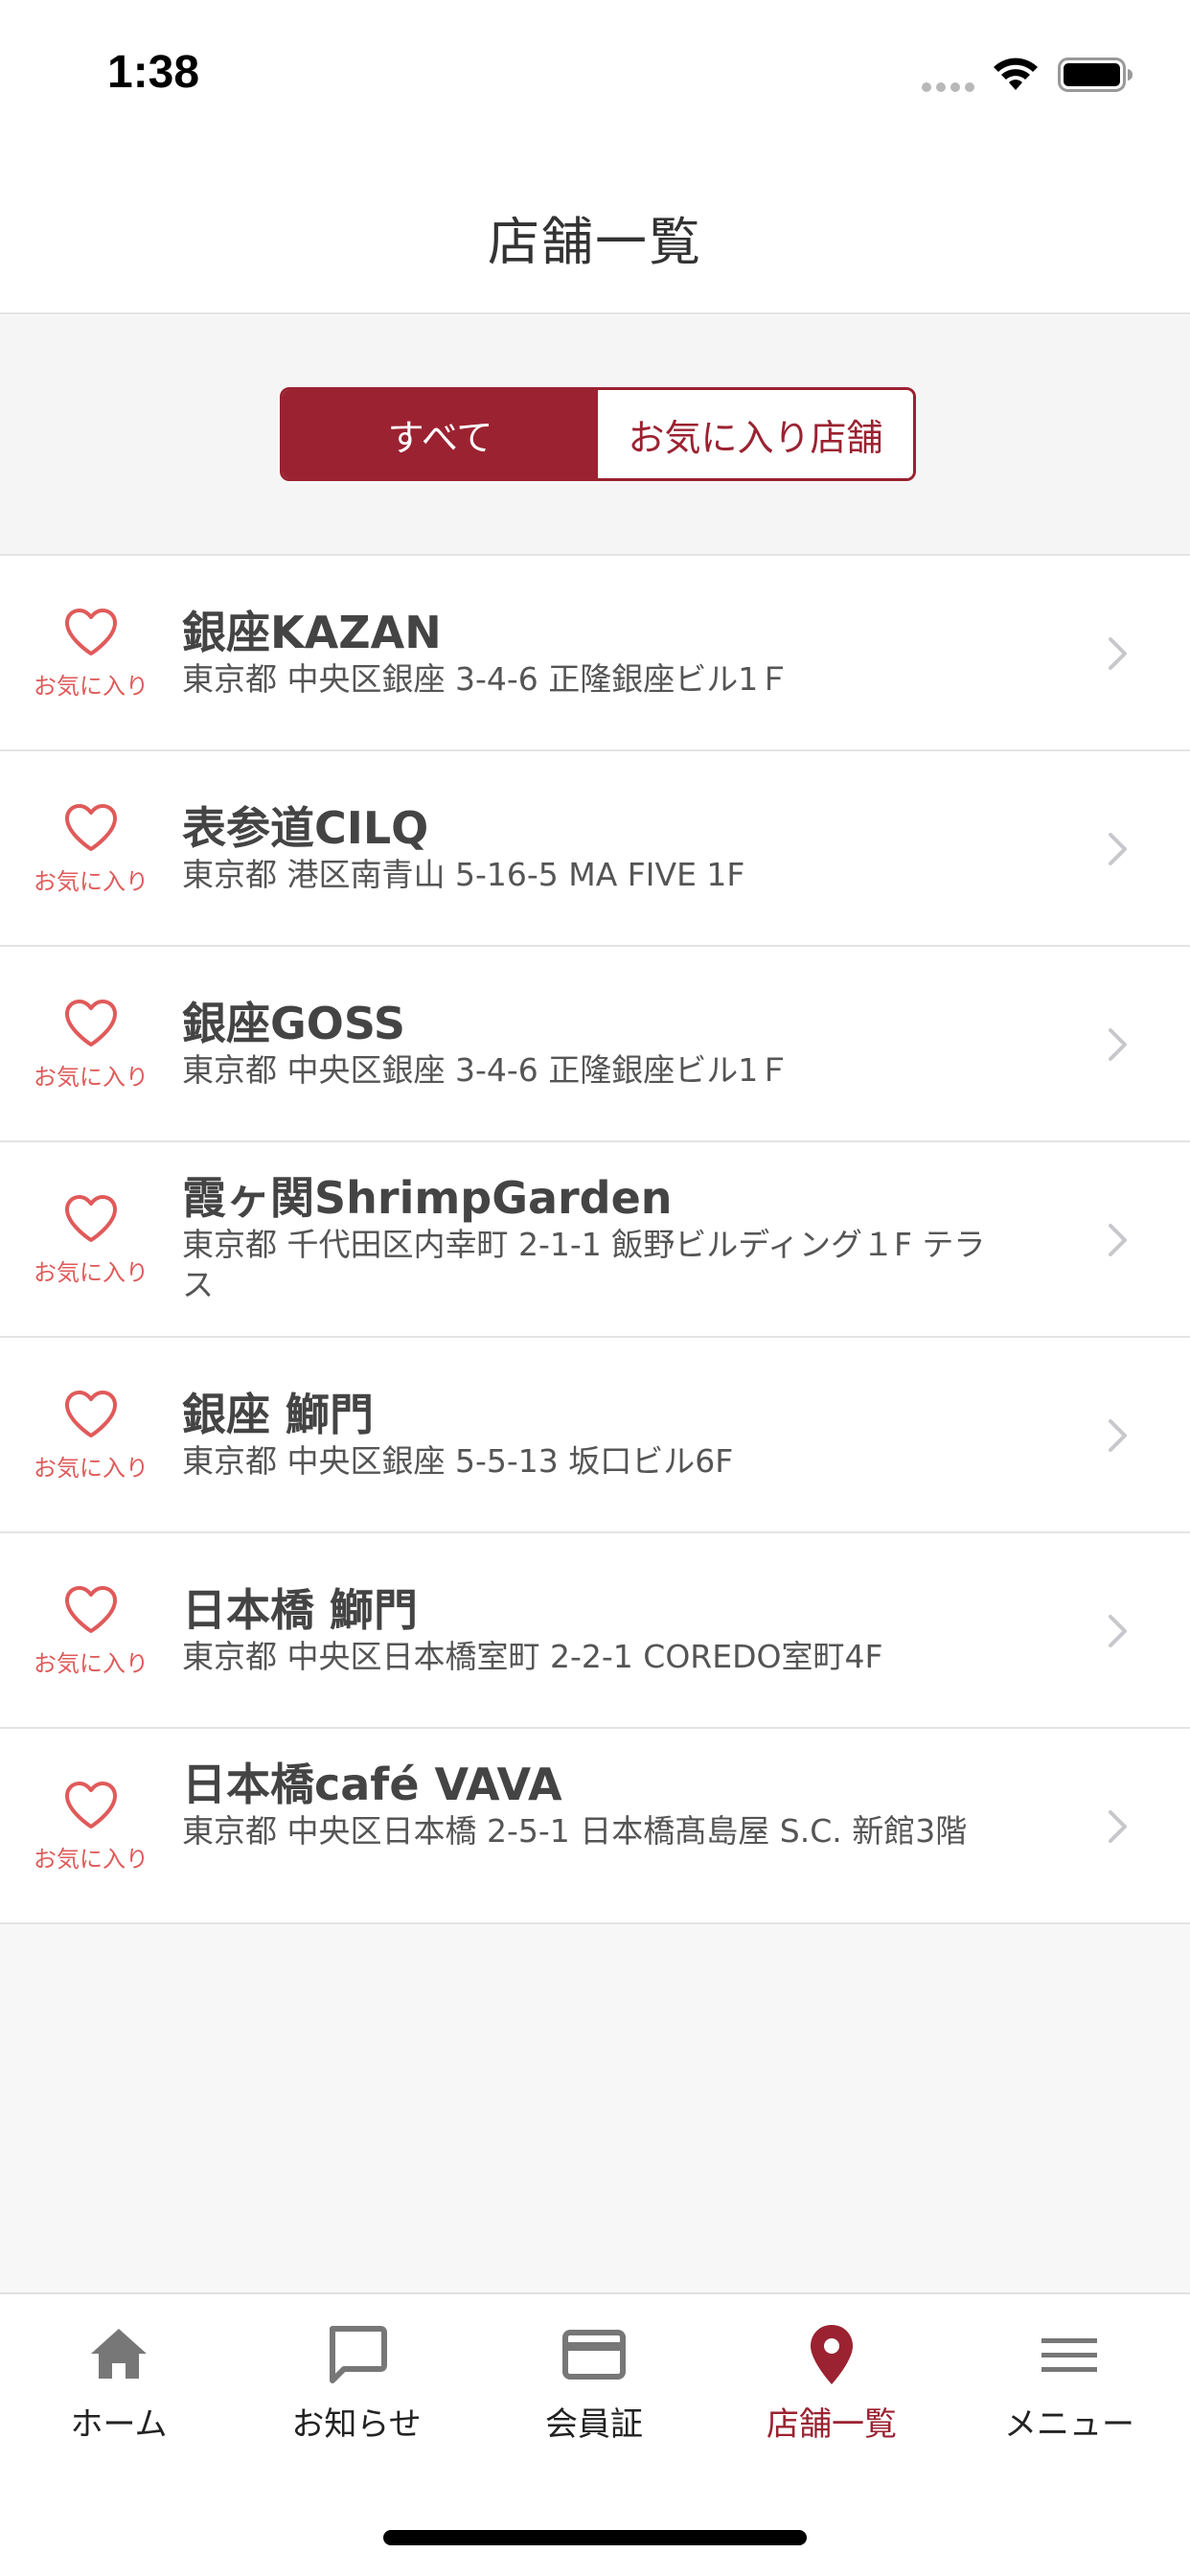 Image resolution: width=1190 pixels, height=2576 pixels. Describe the element at coordinates (594, 2383) in the screenshot. I see `tab-member-card: 会員証` at that location.